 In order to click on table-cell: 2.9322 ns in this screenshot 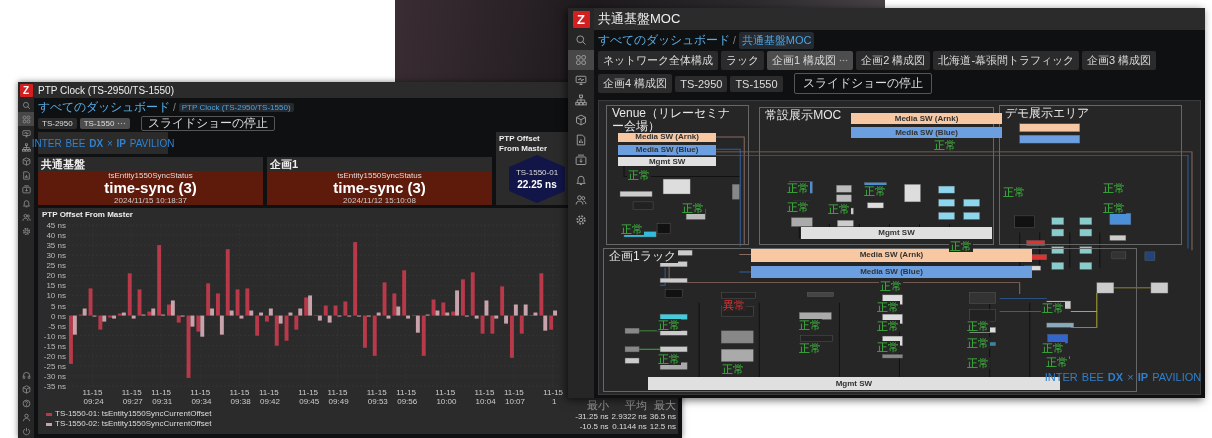, I will do `click(629, 417)`.